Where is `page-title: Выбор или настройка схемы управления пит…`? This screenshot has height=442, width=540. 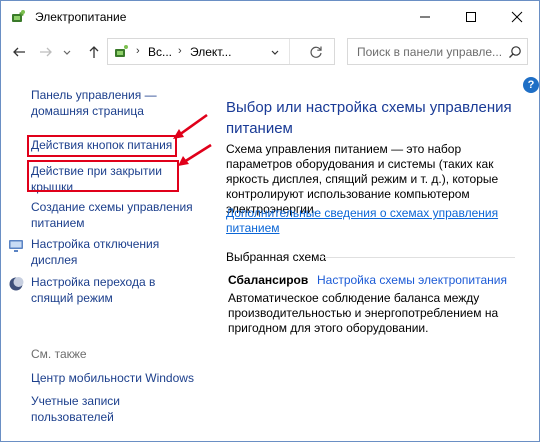 page-title: Выбор или настройка схемы управления пит… is located at coordinates (369, 118).